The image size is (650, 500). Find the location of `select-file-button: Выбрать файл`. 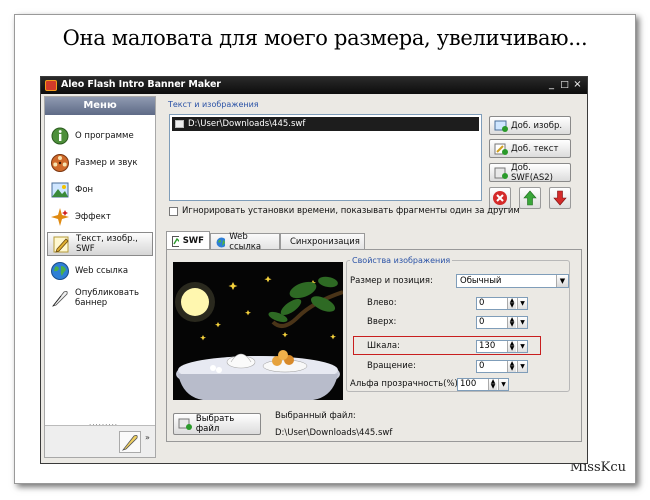

select-file-button: Выбрать файл is located at coordinates (217, 424).